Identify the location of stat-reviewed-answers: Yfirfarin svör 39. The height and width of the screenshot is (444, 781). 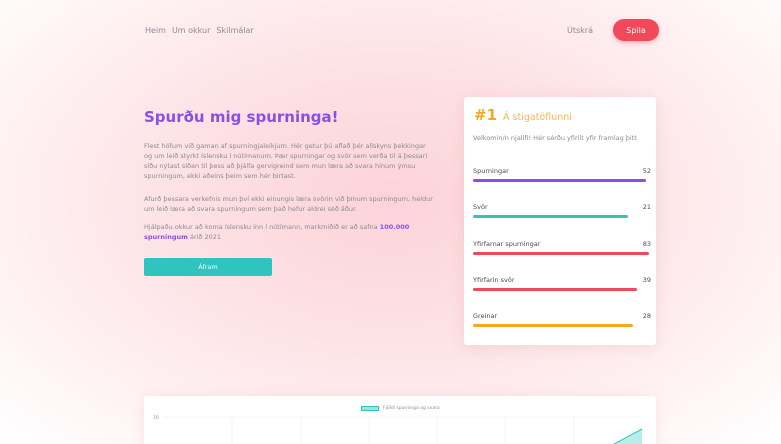
(562, 283).